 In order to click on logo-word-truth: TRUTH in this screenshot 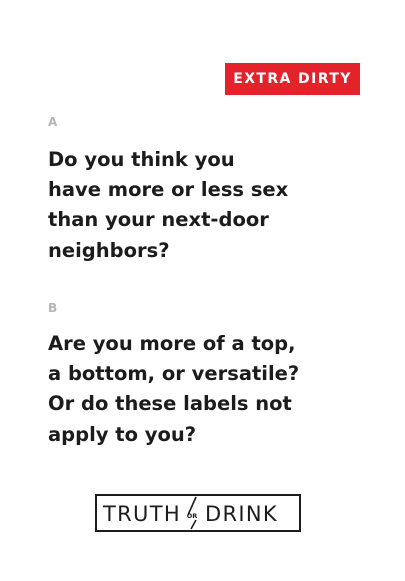, I will do `click(141, 514)`.